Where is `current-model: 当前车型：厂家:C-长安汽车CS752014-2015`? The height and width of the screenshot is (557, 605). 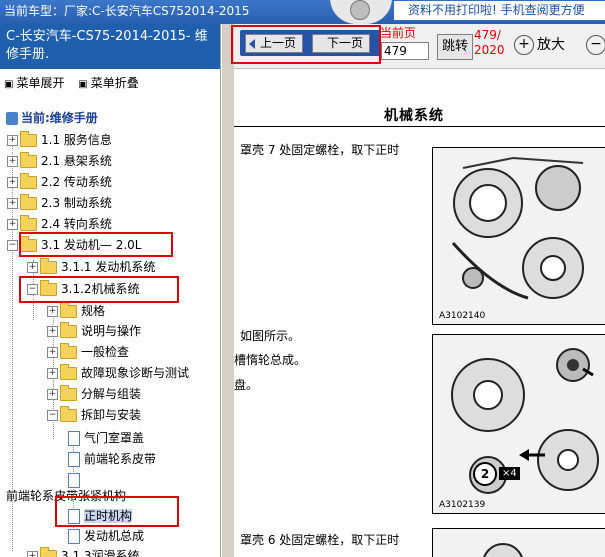 current-model: 当前车型：厂家:C-长安汽车CS752014-2015 is located at coordinates (126, 10).